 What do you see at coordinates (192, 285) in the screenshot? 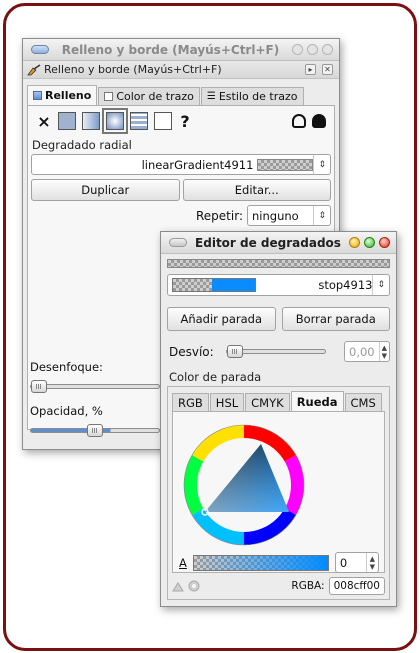
I see `stop-color-preview-checker` at bounding box center [192, 285].